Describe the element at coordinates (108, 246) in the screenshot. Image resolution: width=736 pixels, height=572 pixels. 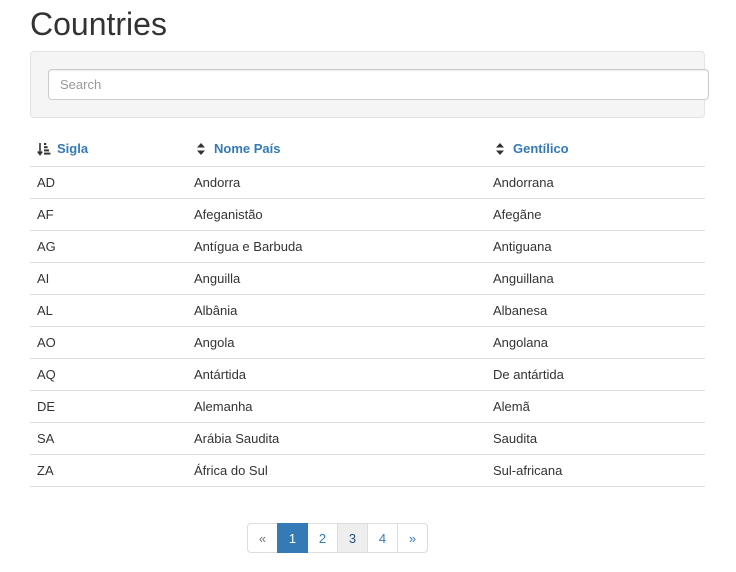
I see `cell-sigla: AG` at that location.